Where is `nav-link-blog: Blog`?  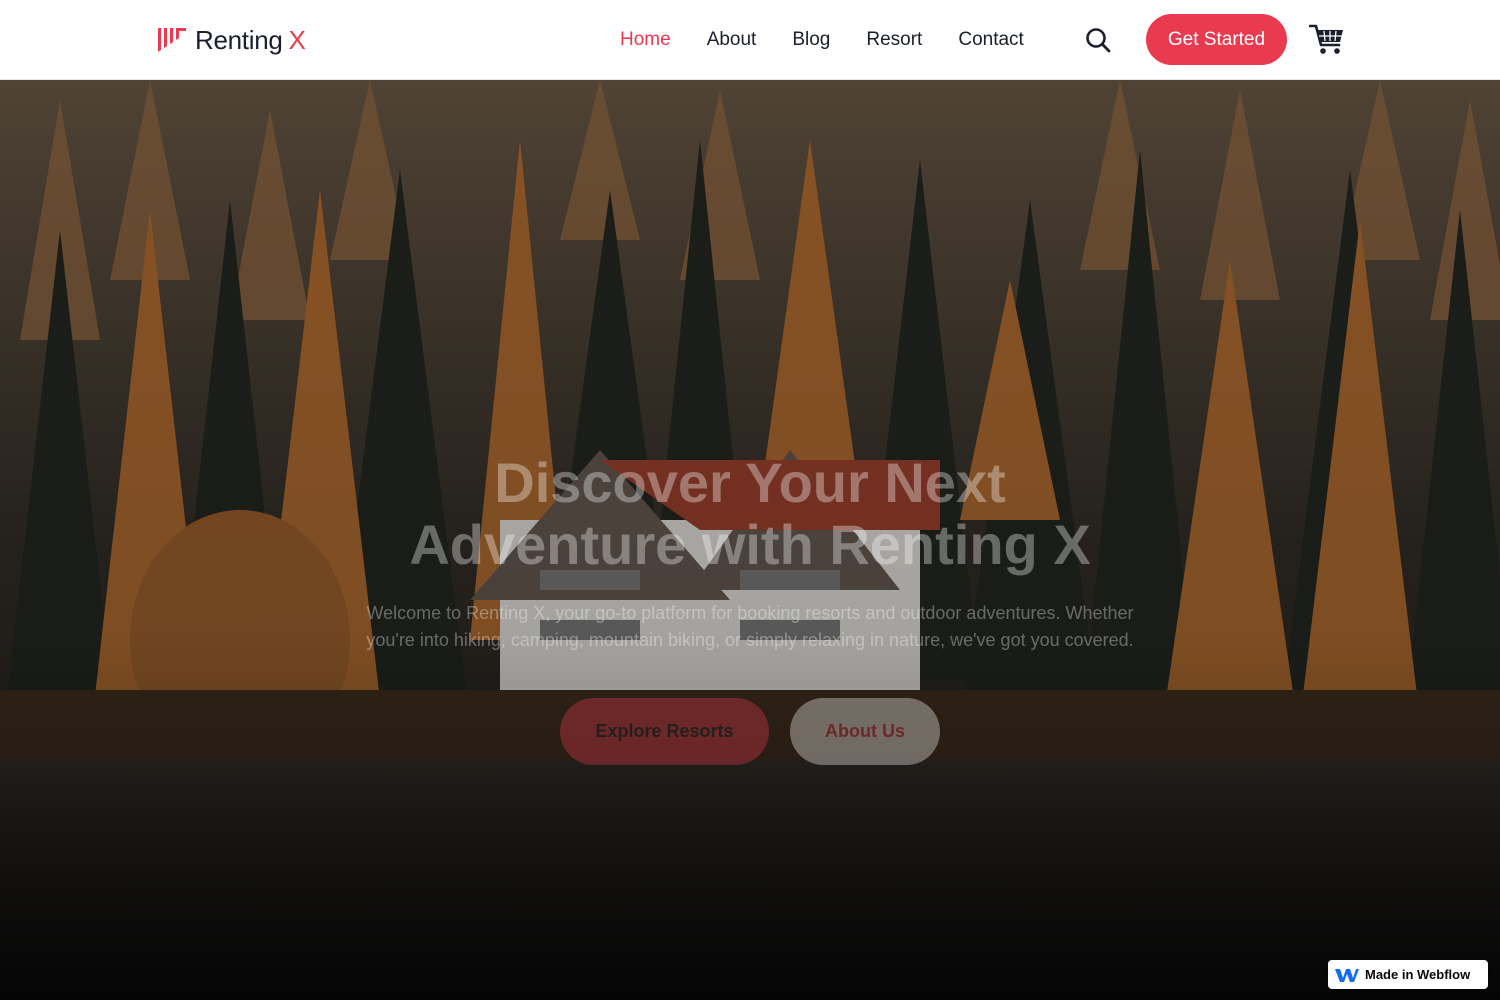
nav-link-blog: Blog is located at coordinates (811, 40).